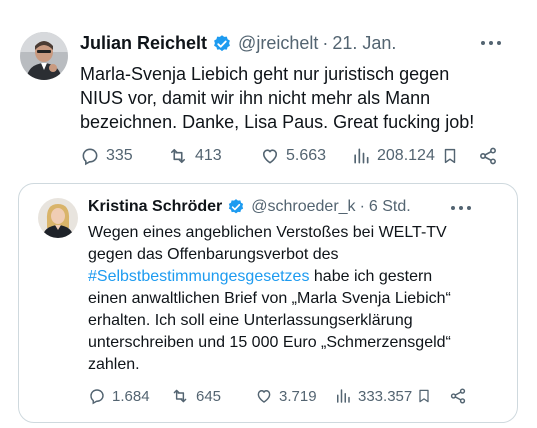 The height and width of the screenshot is (428, 537). Describe the element at coordinates (194, 156) in the screenshot. I see `repost-button: 413` at that location.